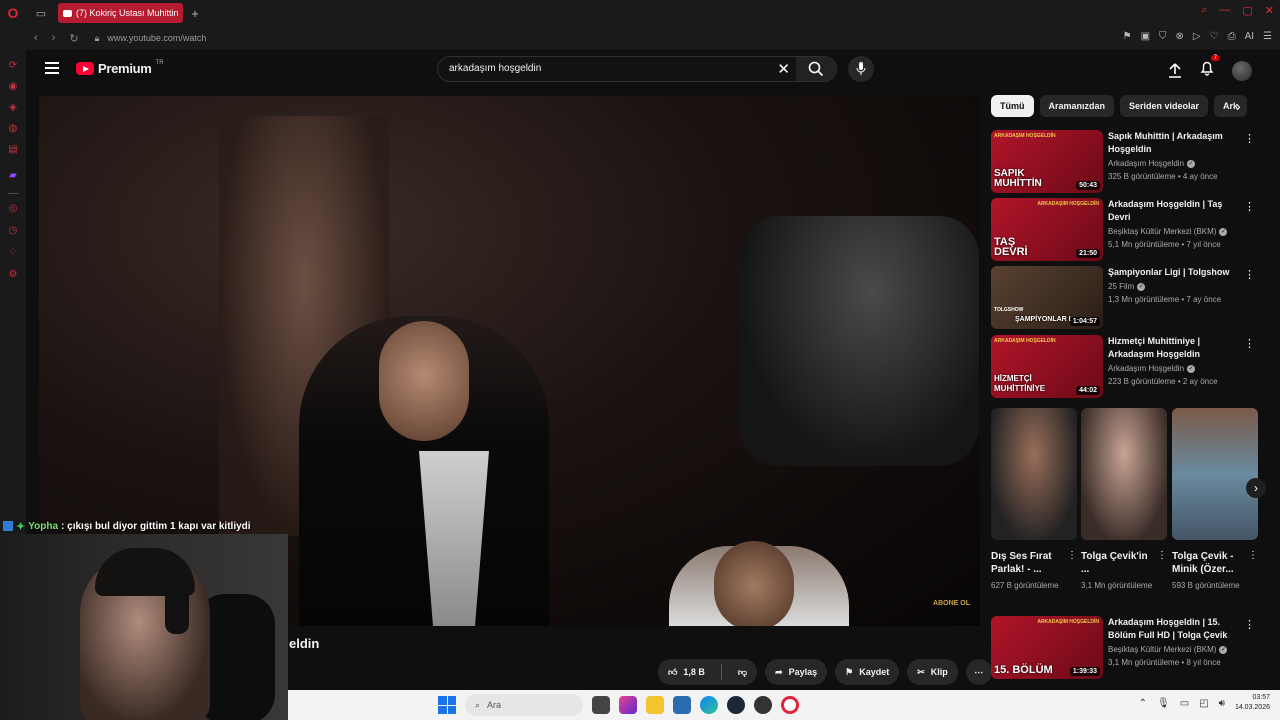  I want to click on file-explorer-icon, so click(655, 705).